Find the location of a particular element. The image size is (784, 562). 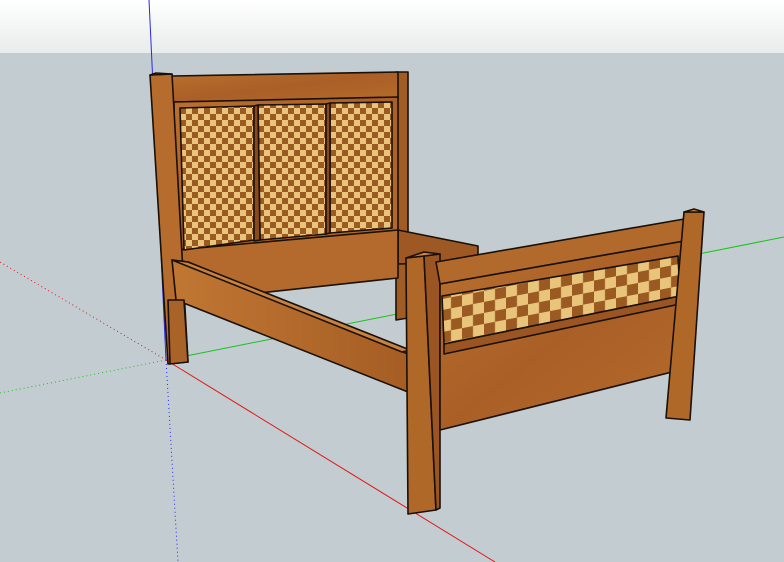

red-axis-dotted is located at coordinates (83, 311).